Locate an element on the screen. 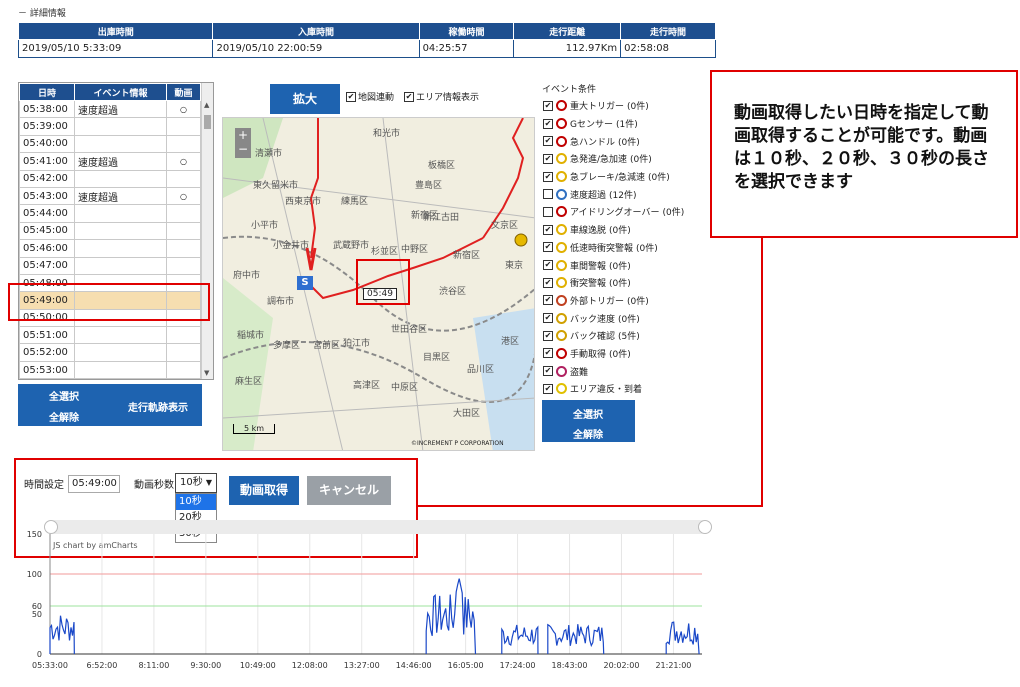 The image size is (1020, 687). condition-item: ✔ バック速度 (0件) is located at coordinates (613, 318).